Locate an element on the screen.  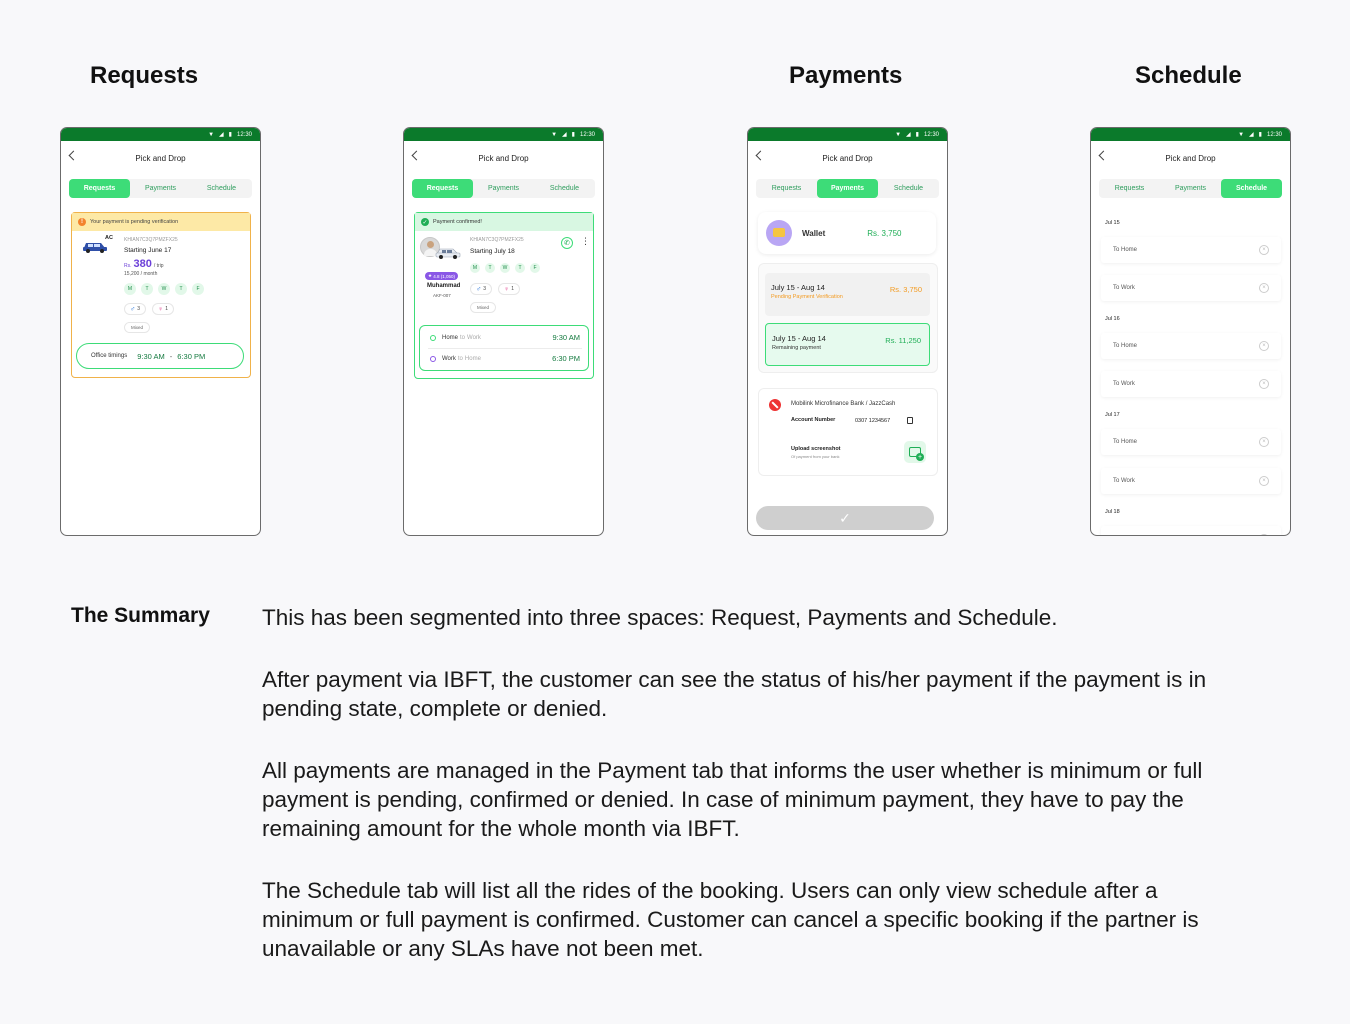
app-header: Pick and Drop is located at coordinates (160, 158).